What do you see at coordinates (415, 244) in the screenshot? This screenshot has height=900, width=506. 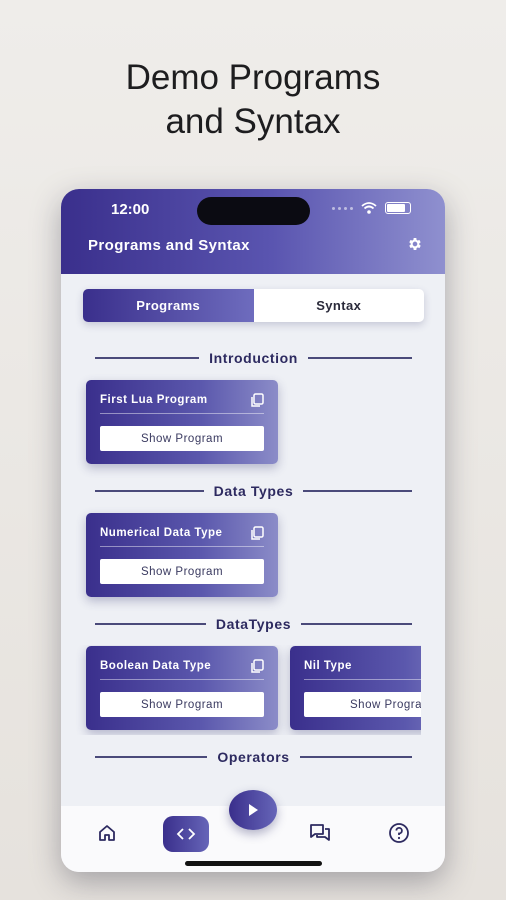 I see `gear-icon` at bounding box center [415, 244].